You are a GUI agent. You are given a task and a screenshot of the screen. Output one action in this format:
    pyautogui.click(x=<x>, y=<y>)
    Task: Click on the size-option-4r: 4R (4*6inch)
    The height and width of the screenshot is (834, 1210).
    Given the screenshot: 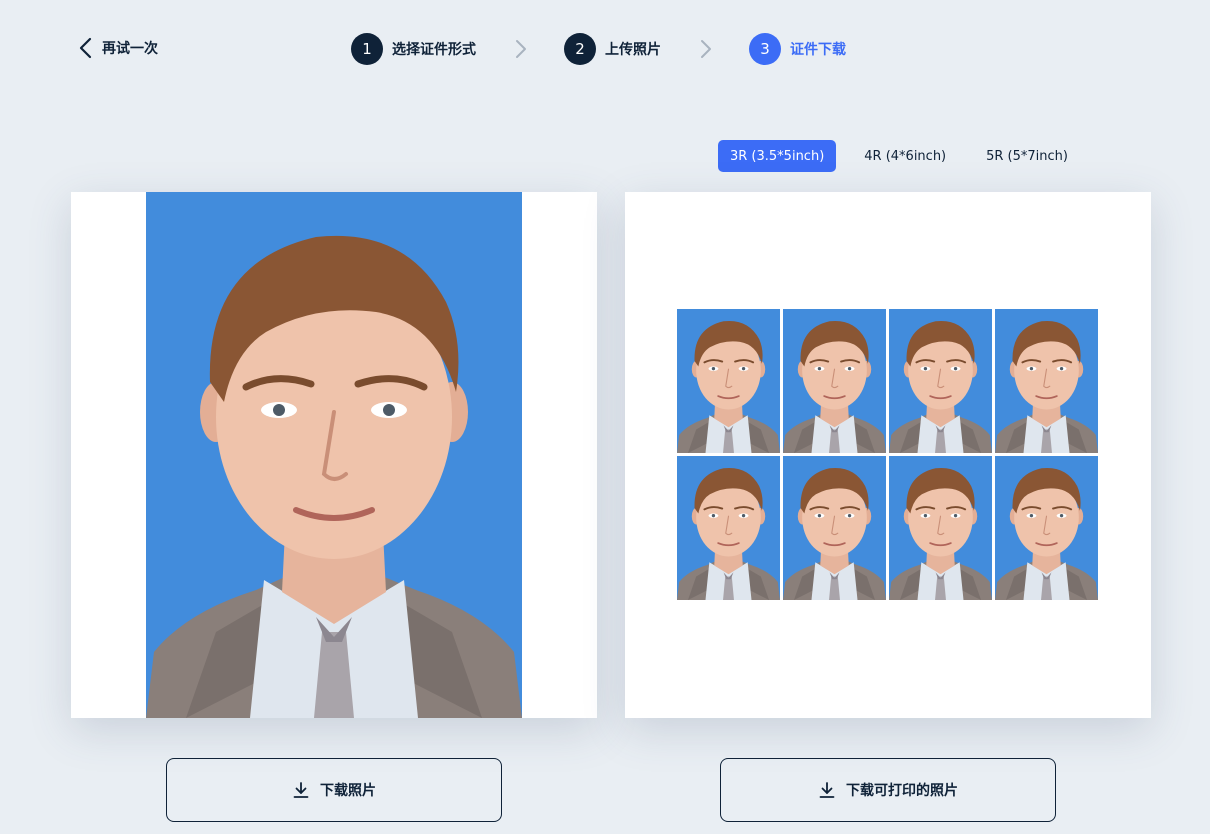 What is the action you would take?
    pyautogui.click(x=905, y=156)
    